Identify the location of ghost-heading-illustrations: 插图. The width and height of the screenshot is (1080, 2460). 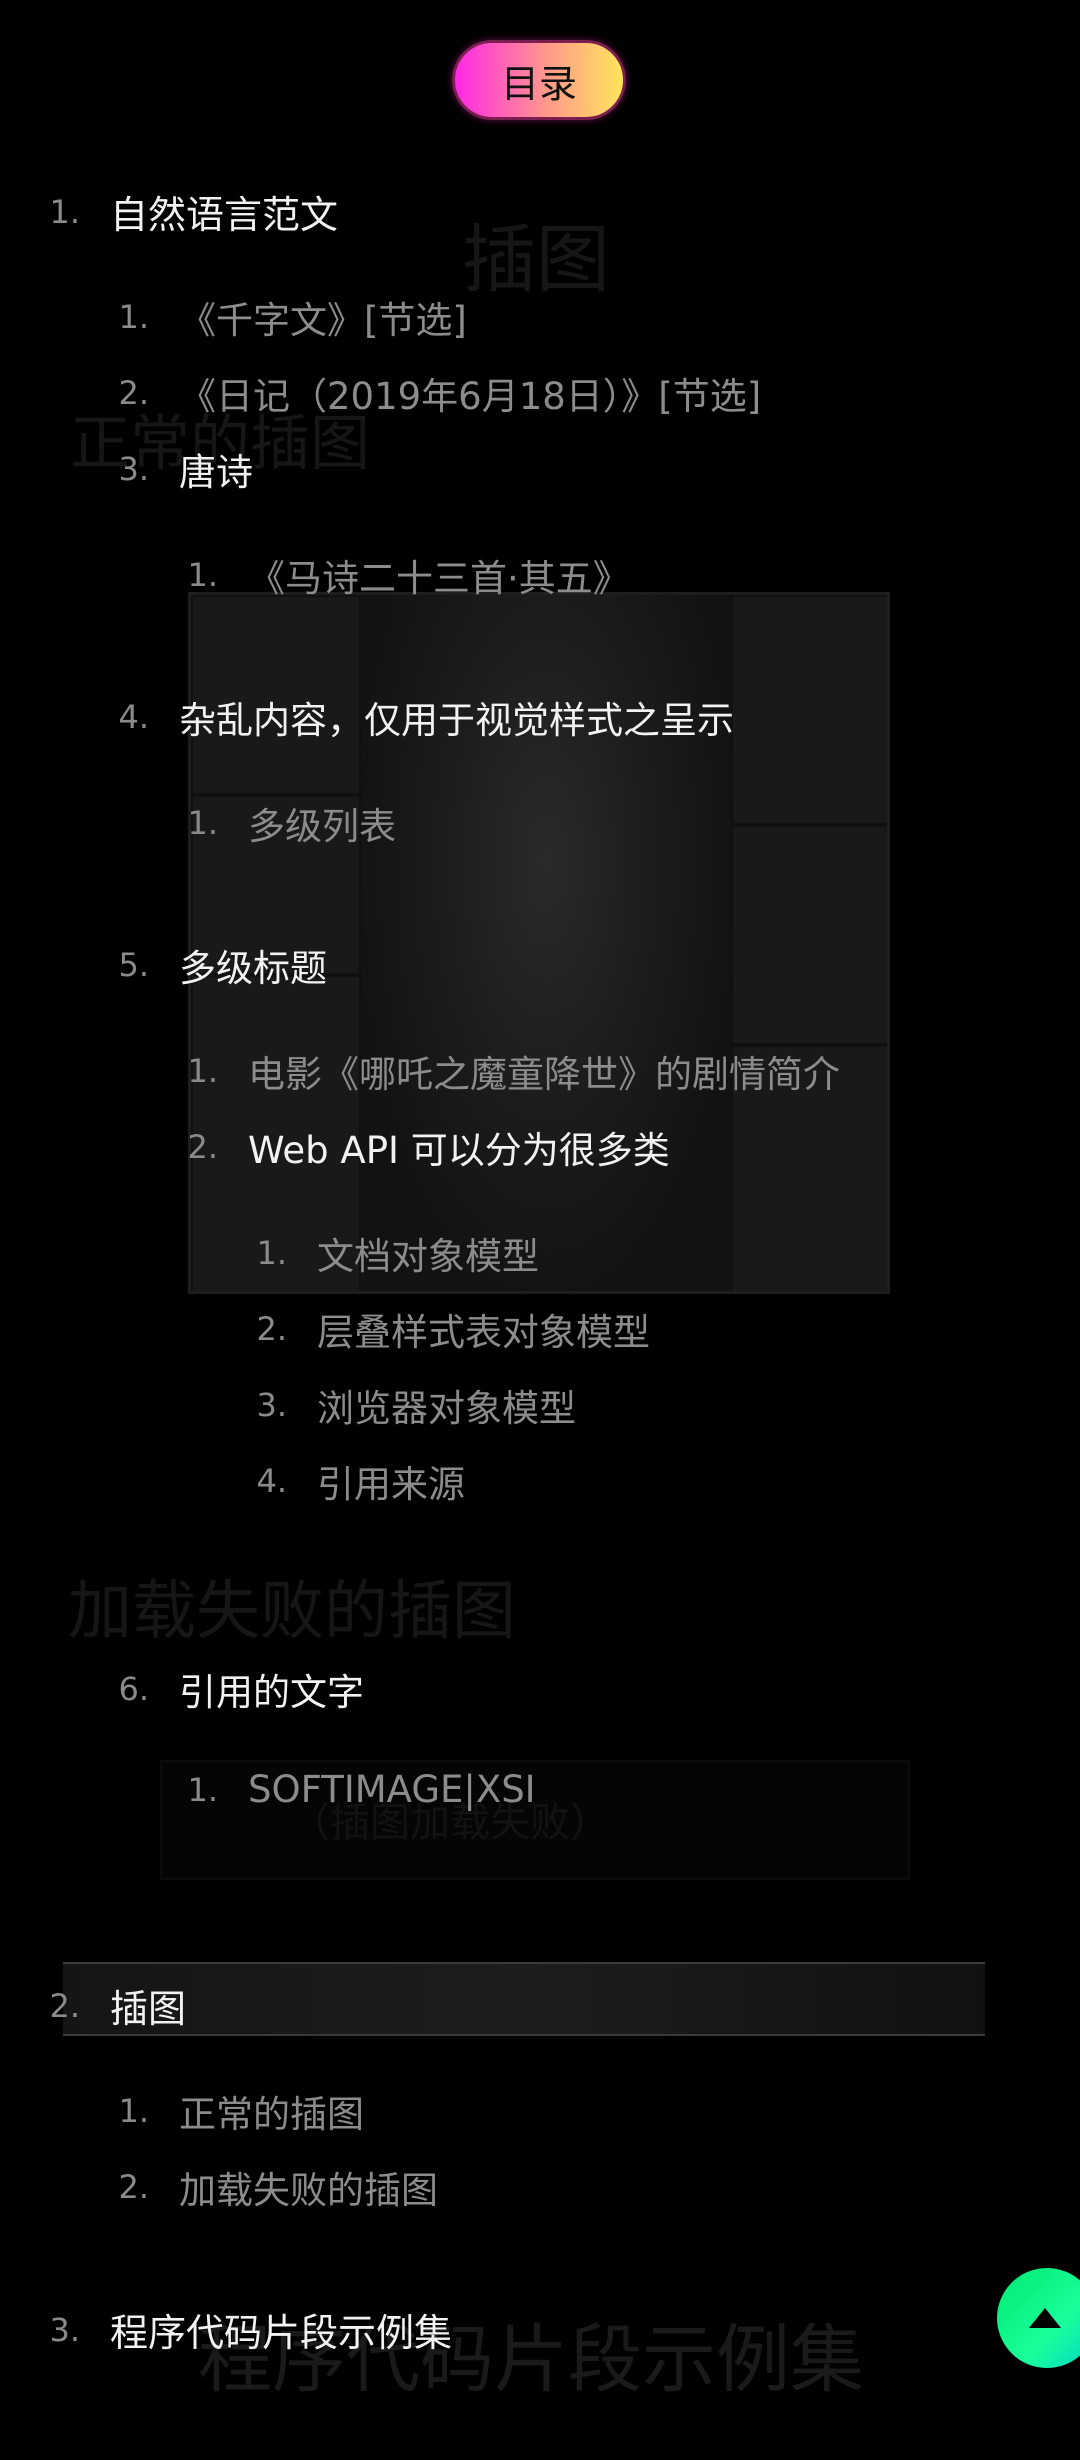
(536, 260).